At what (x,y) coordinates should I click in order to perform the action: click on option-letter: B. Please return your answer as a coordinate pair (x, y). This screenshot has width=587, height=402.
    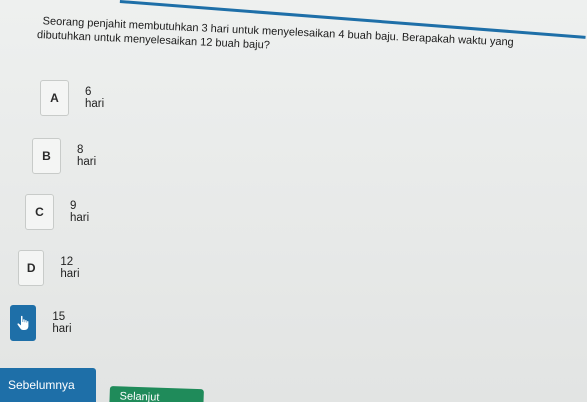
    Looking at the image, I should click on (46, 156).